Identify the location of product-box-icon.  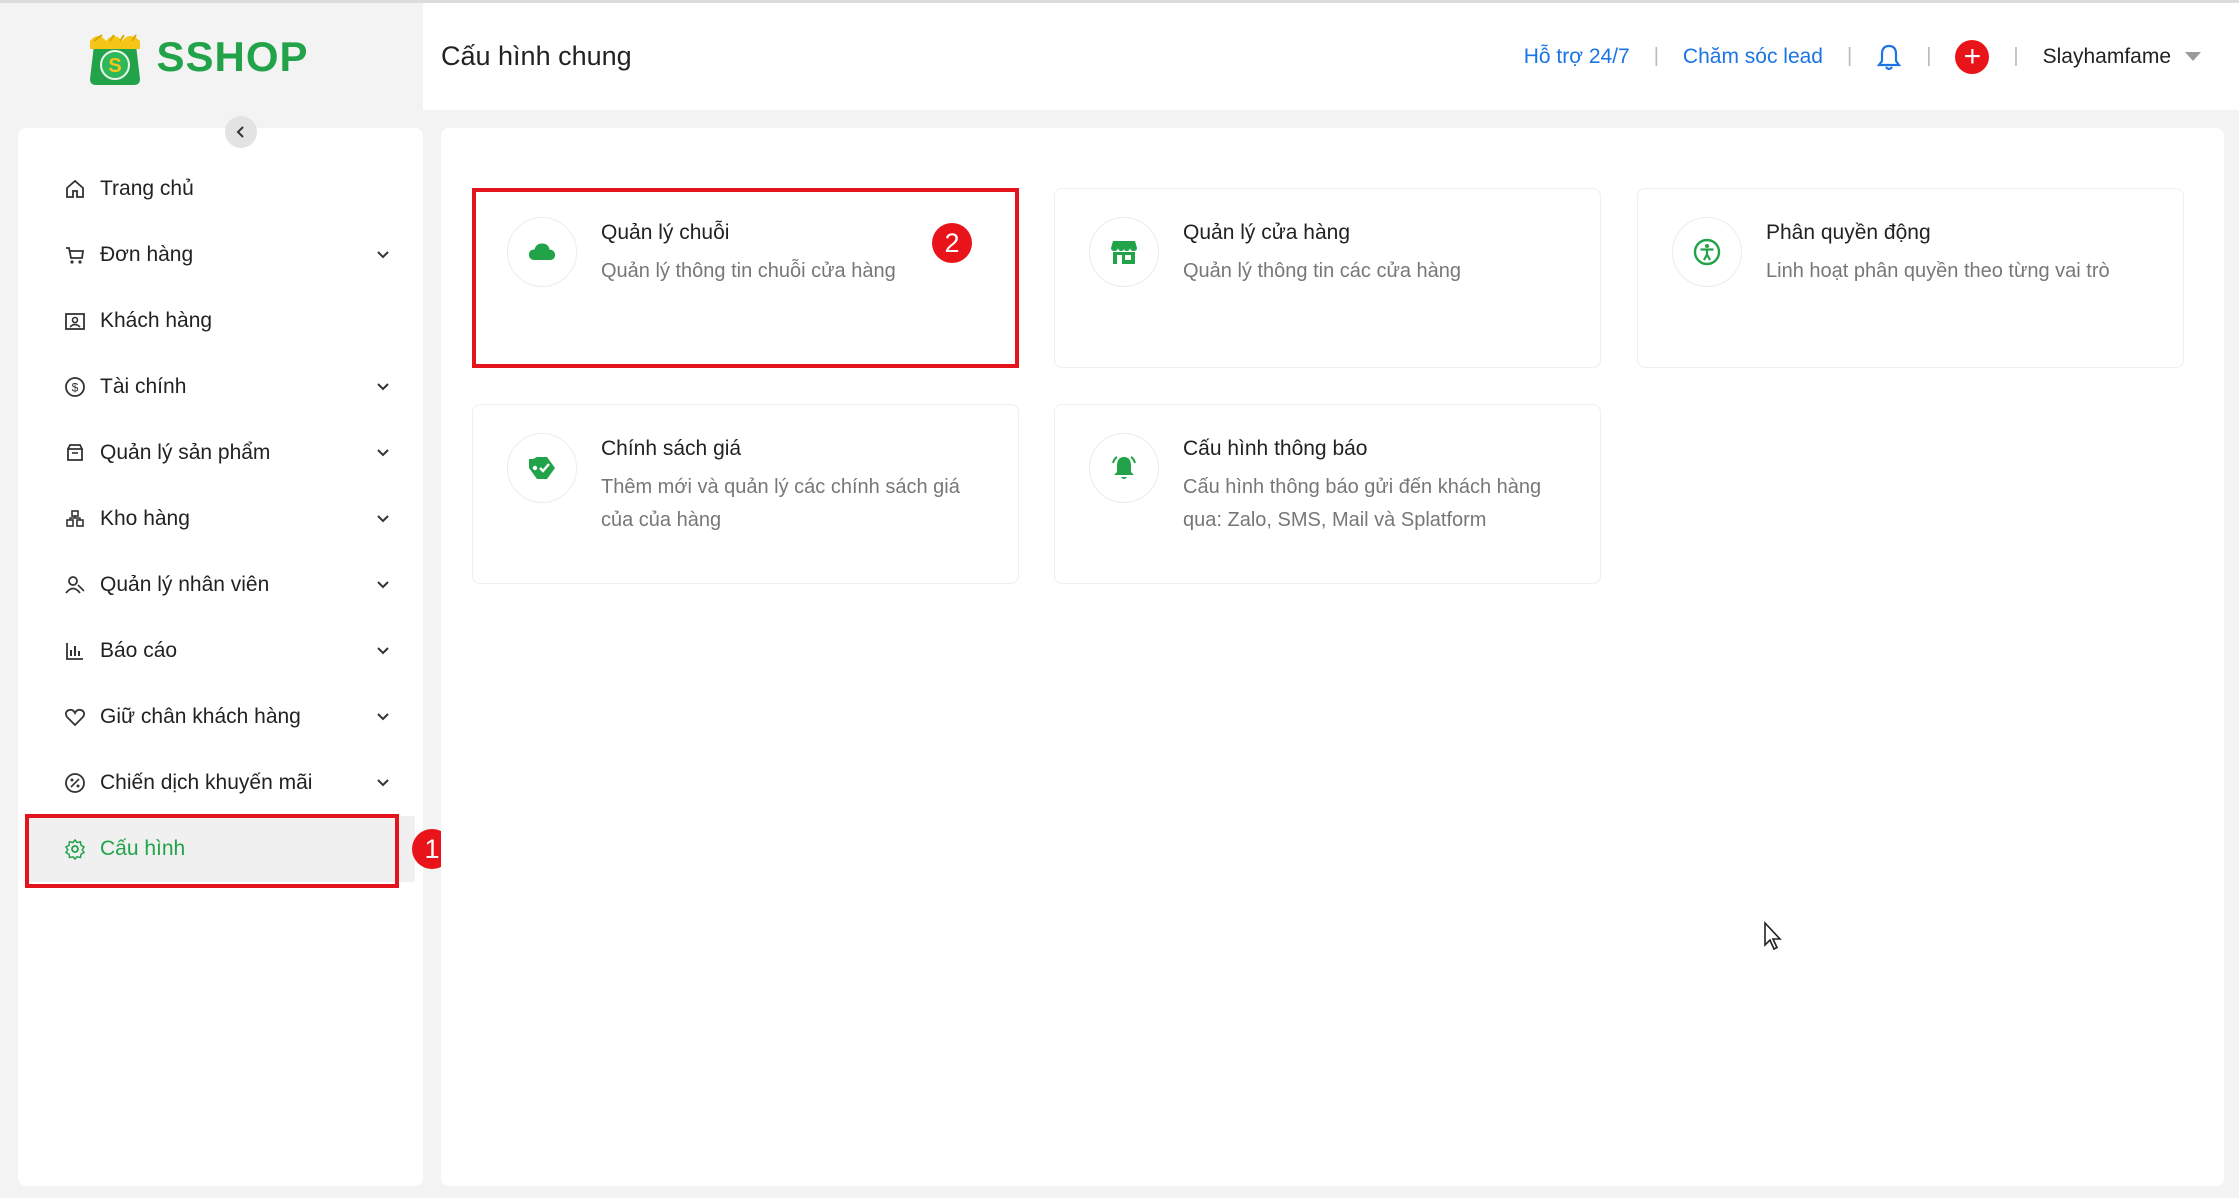
(75, 453).